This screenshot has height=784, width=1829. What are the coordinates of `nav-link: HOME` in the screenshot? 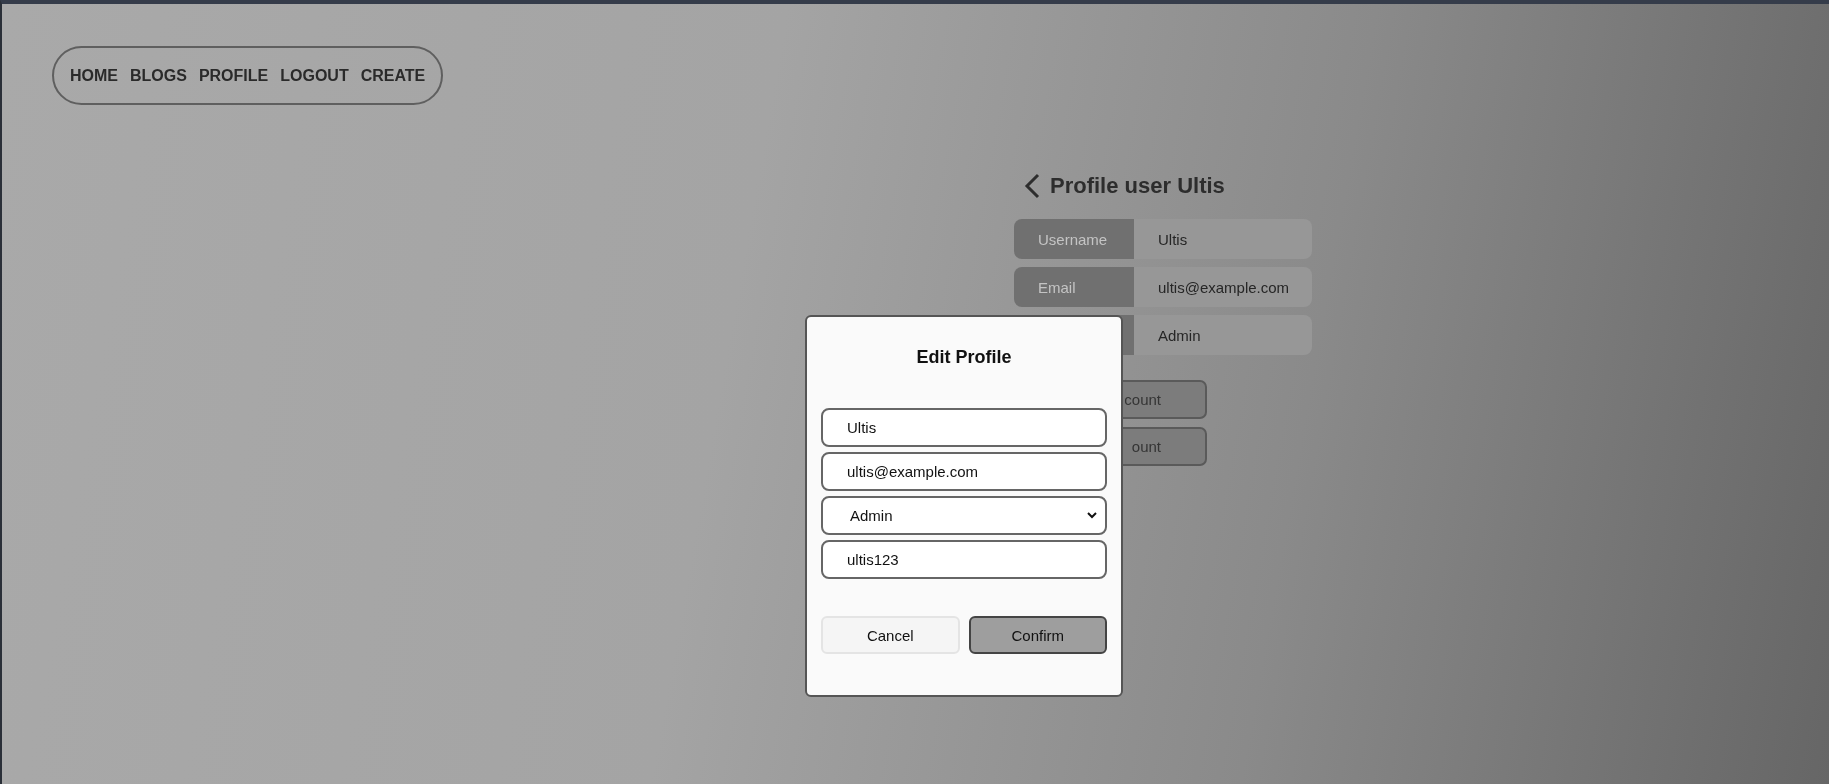 It's located at (94, 75).